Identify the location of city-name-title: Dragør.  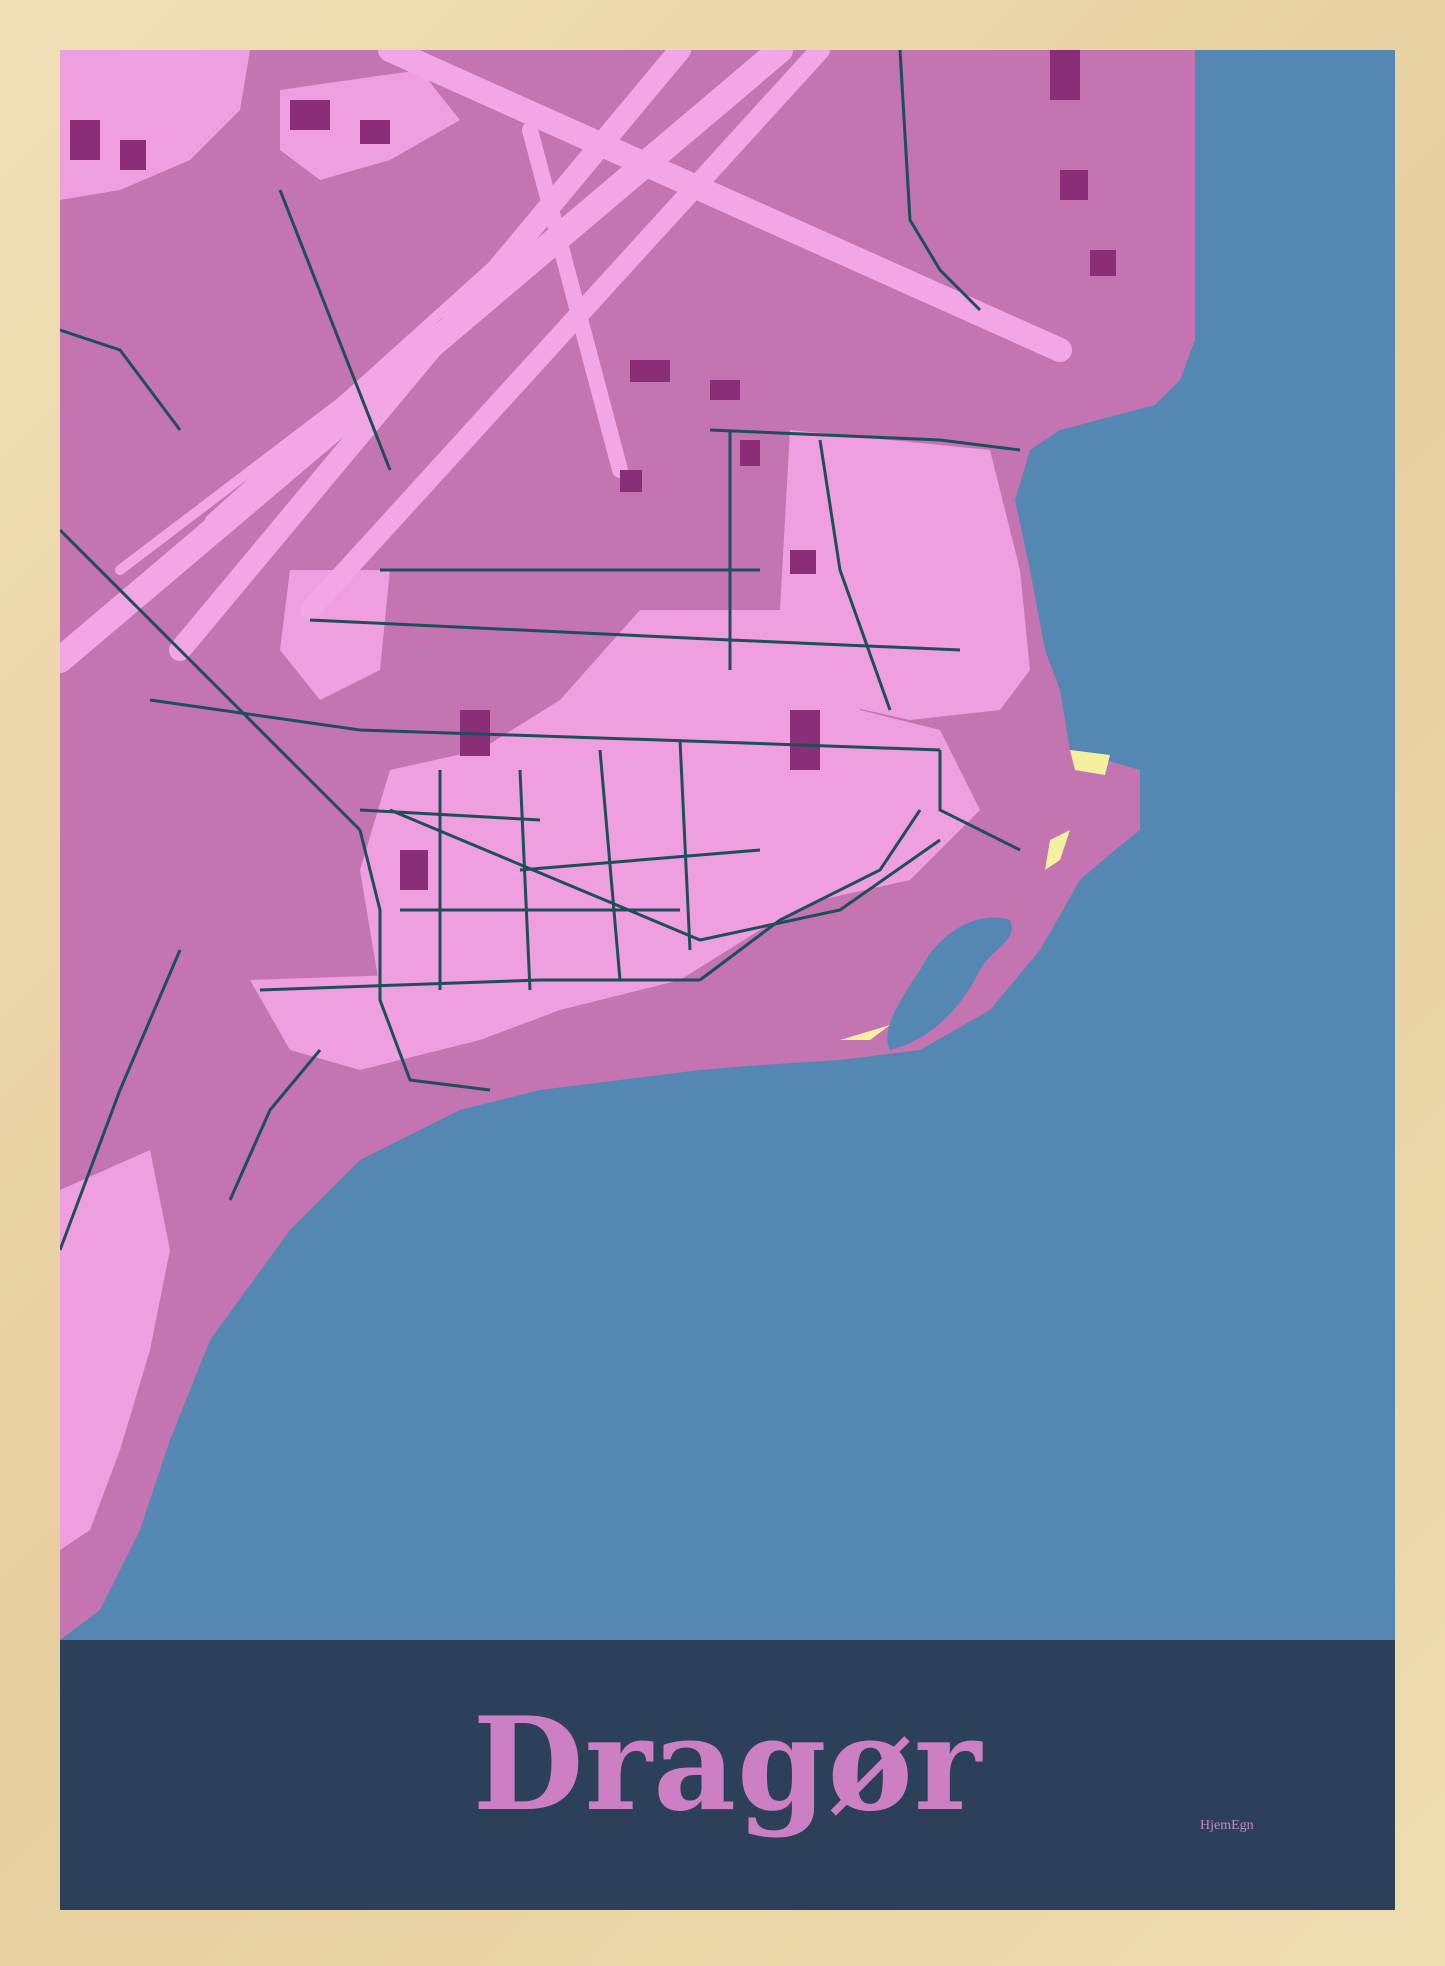
(727, 1765).